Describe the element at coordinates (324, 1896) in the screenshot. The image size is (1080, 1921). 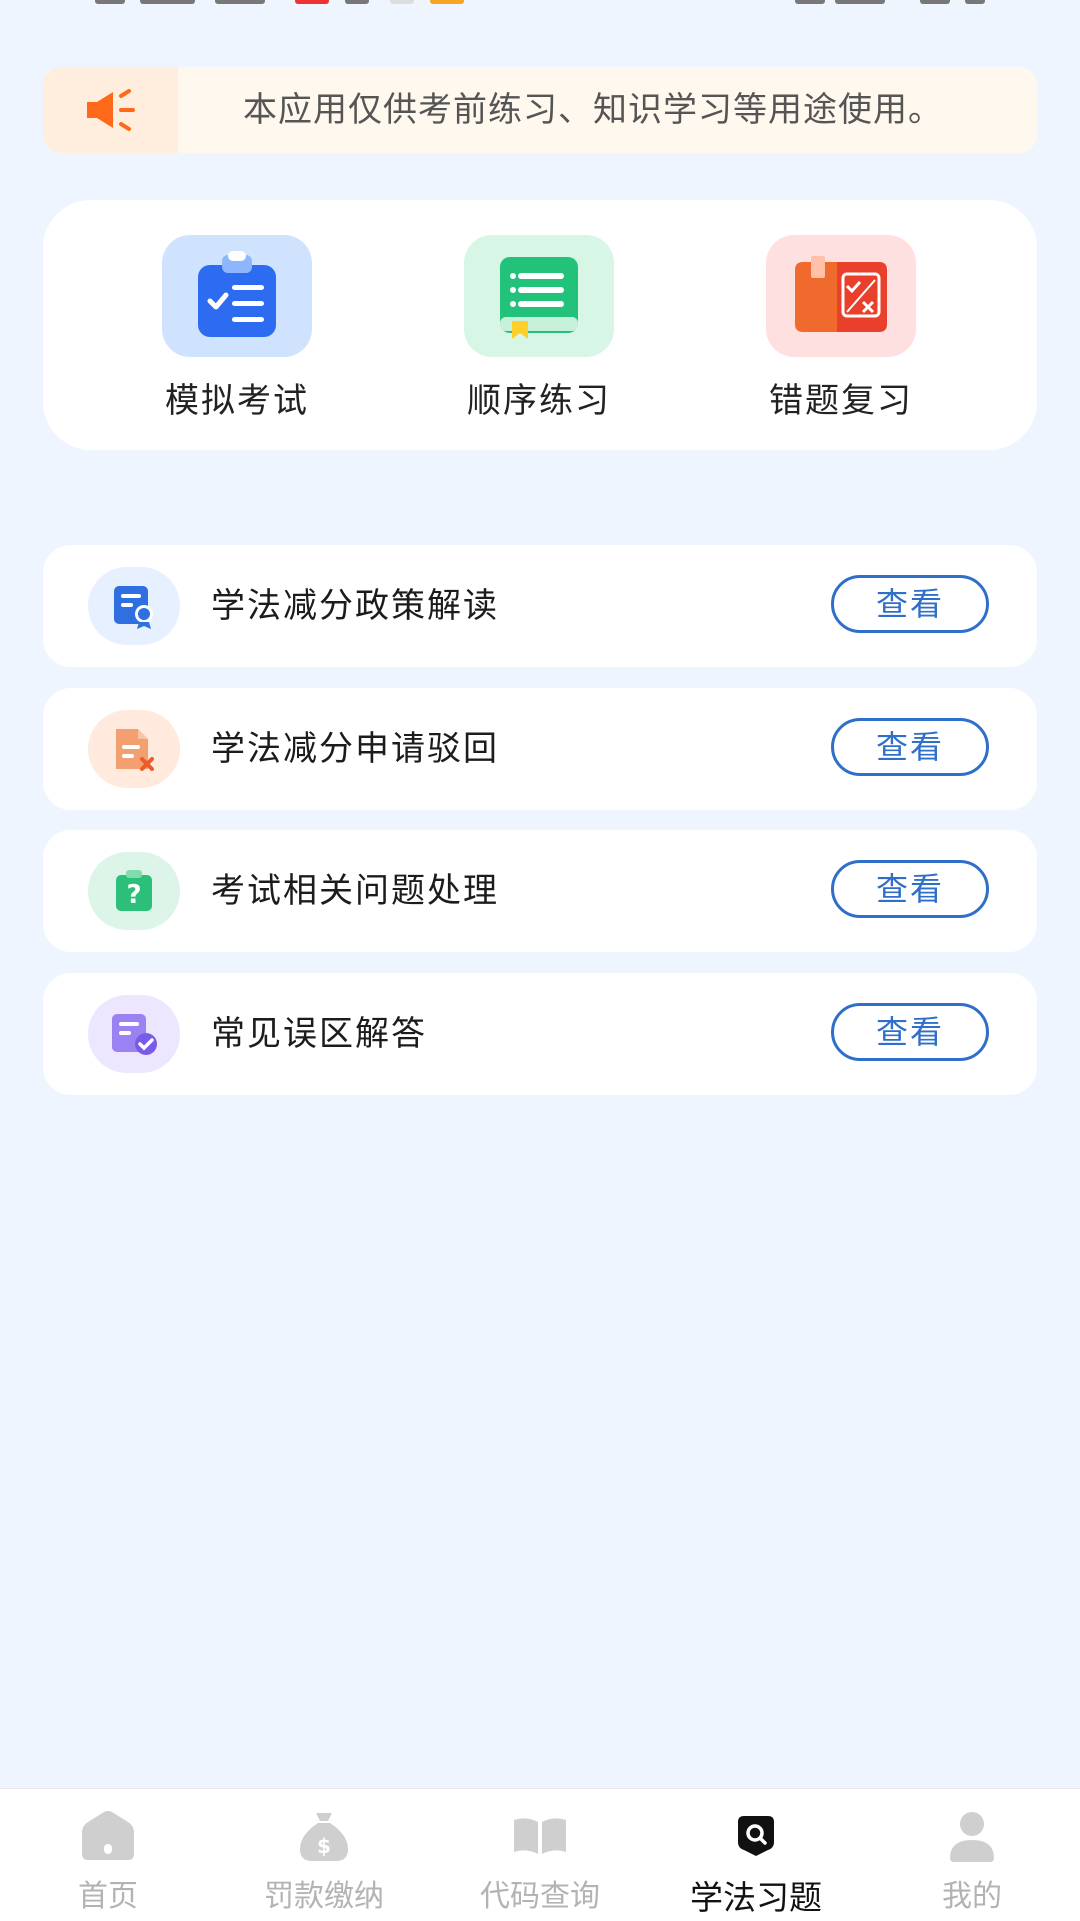
I see `tab-label: 罚款缴纳` at that location.